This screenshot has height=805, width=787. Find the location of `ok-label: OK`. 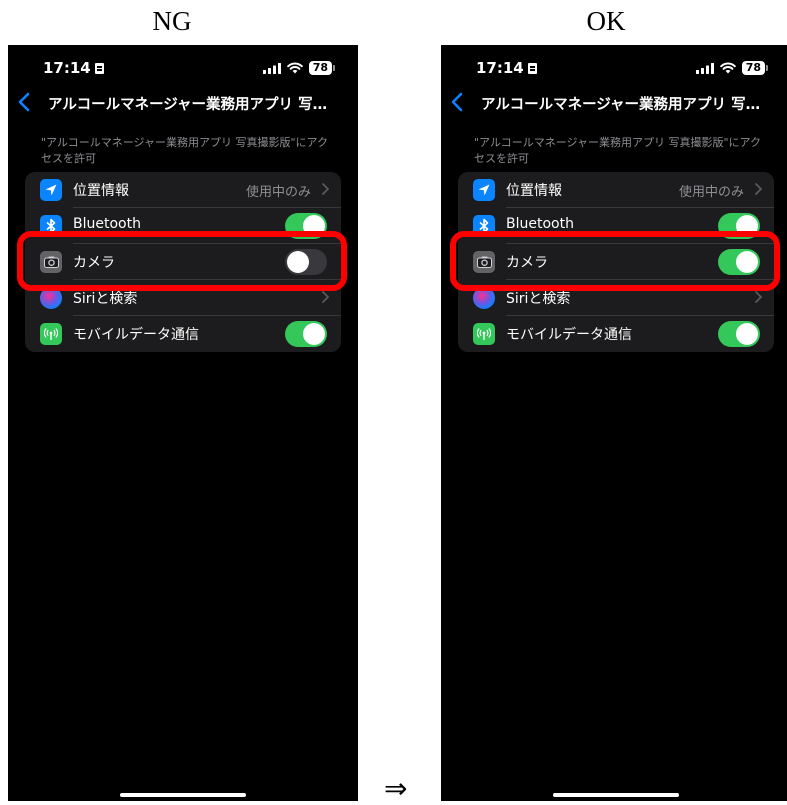

ok-label: OK is located at coordinates (606, 21).